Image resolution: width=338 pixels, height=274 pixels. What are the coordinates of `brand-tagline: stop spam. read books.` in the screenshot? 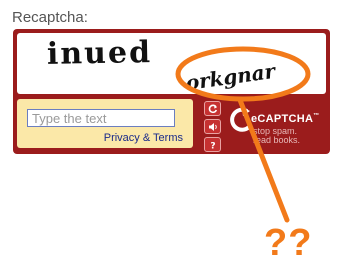 It's located at (277, 135).